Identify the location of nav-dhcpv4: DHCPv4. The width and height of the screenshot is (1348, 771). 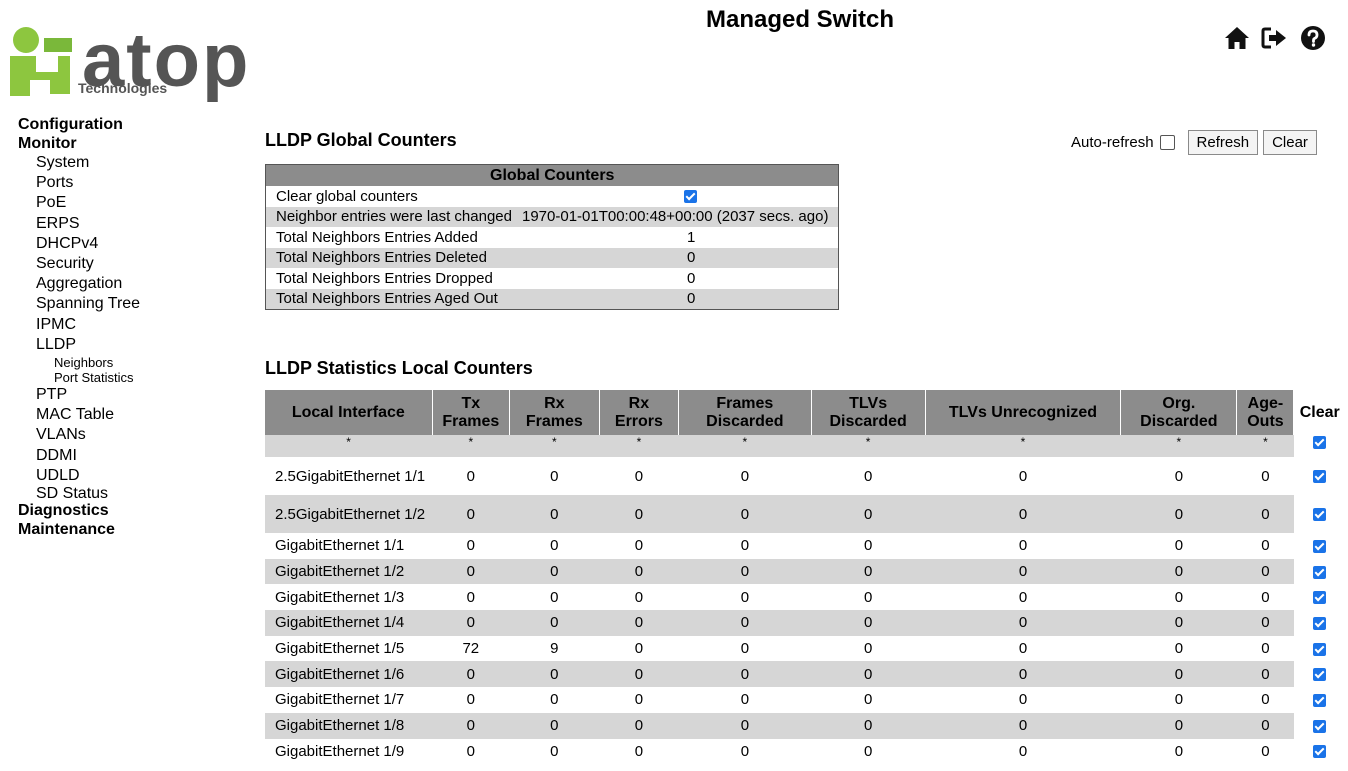
(128, 244).